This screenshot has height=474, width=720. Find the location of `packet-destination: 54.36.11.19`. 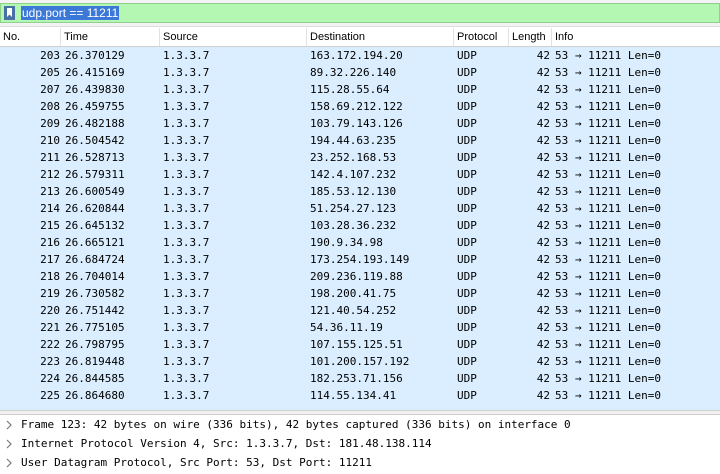

packet-destination: 54.36.11.19 is located at coordinates (346, 327).